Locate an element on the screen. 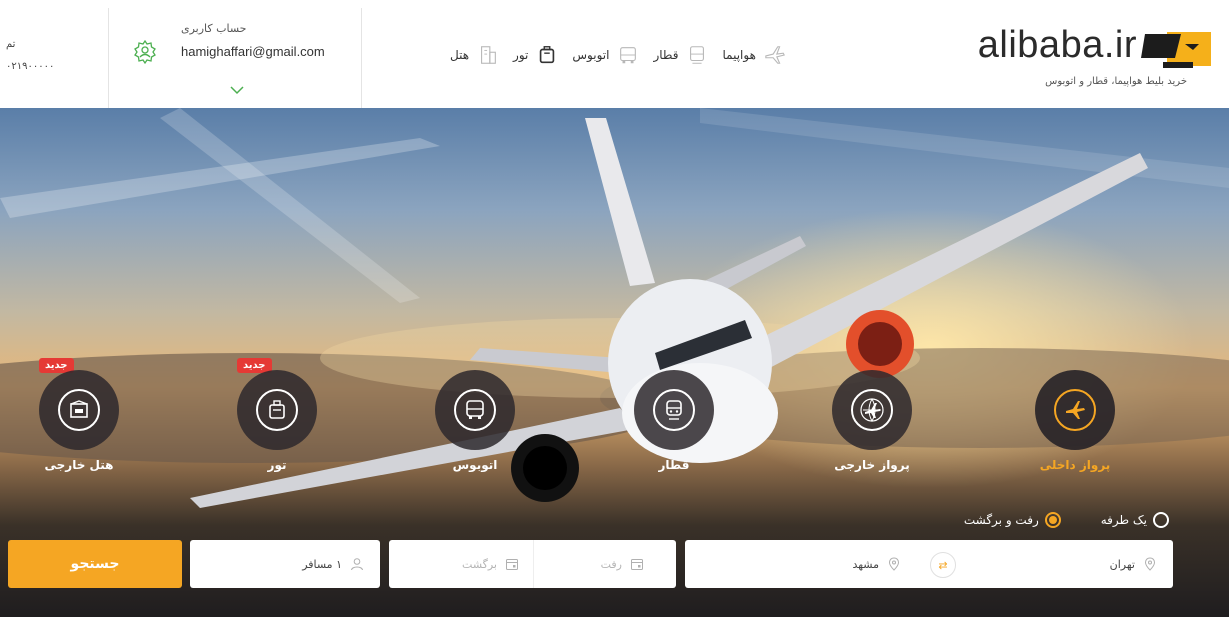  nav-item-train: قطار is located at coordinates (680, 55).